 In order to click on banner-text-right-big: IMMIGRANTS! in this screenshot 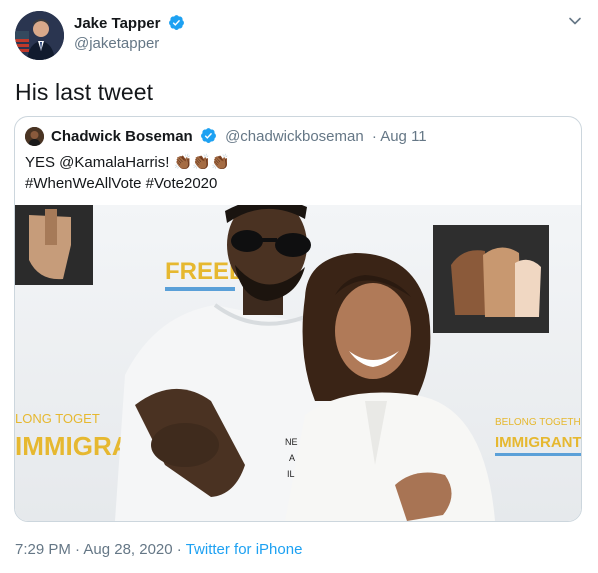, I will do `click(538, 442)`.